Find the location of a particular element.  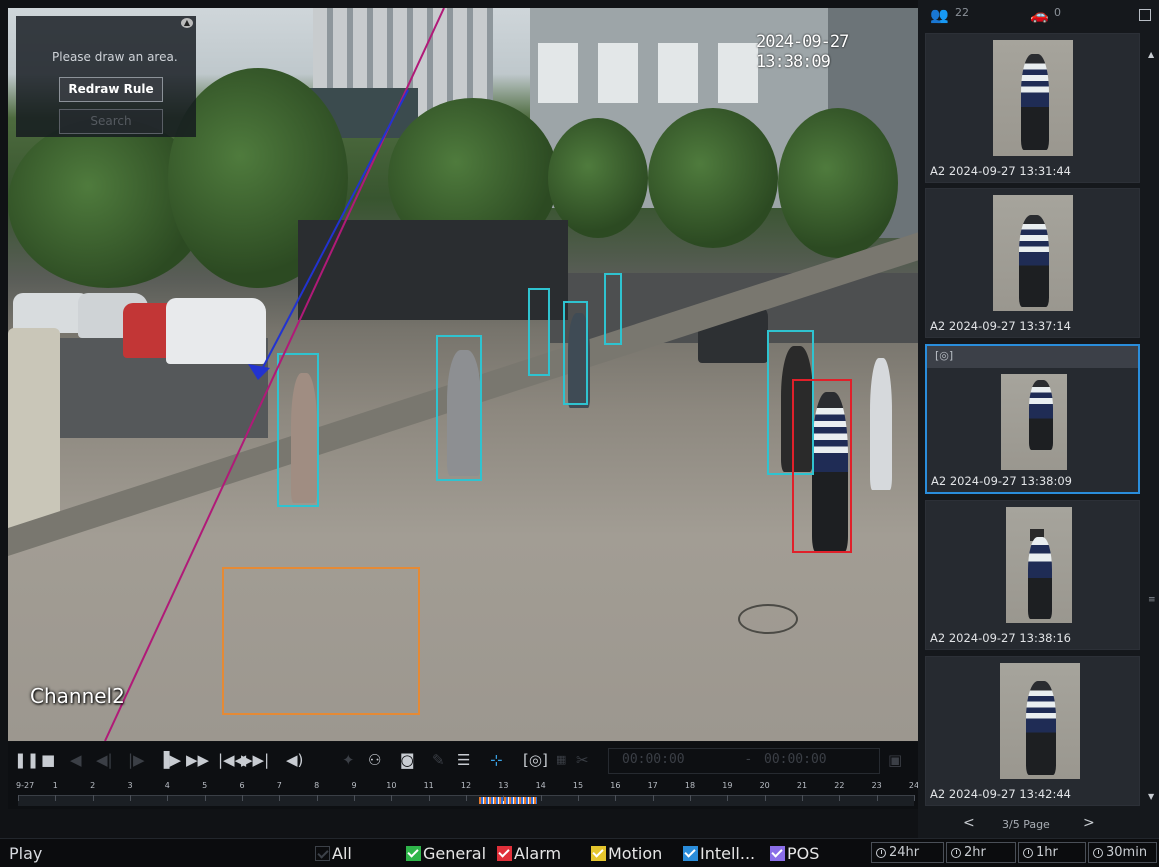

range-24hr-button: 24hr is located at coordinates (907, 852).